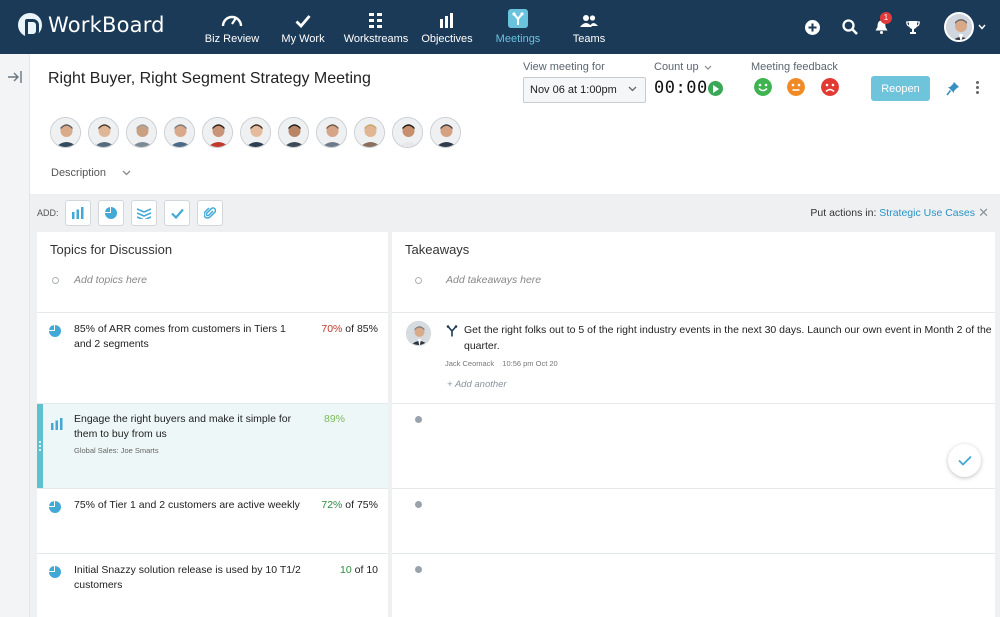  Describe the element at coordinates (843, 213) in the screenshot. I see `put-actions-label: Put actions in:` at that location.